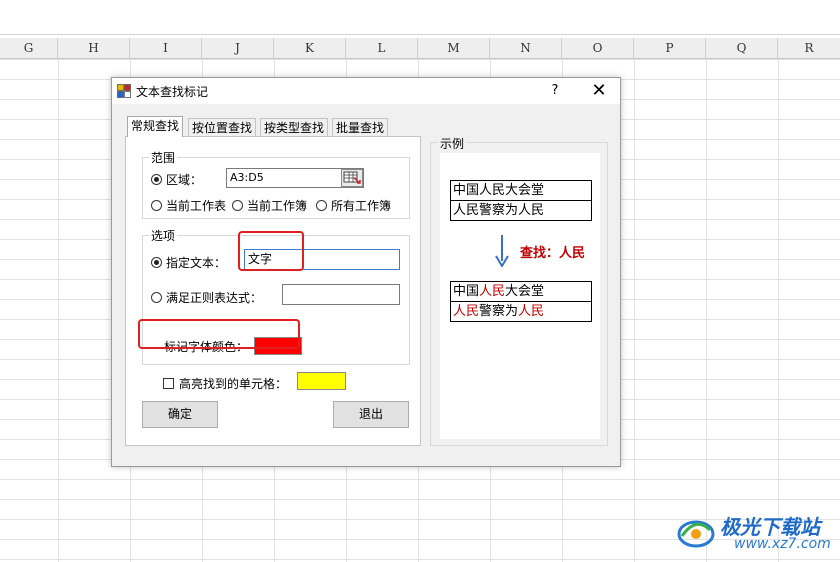 The image size is (840, 562). What do you see at coordinates (521, 210) in the screenshot?
I see `example-before-row: 人民警察为人民` at bounding box center [521, 210].